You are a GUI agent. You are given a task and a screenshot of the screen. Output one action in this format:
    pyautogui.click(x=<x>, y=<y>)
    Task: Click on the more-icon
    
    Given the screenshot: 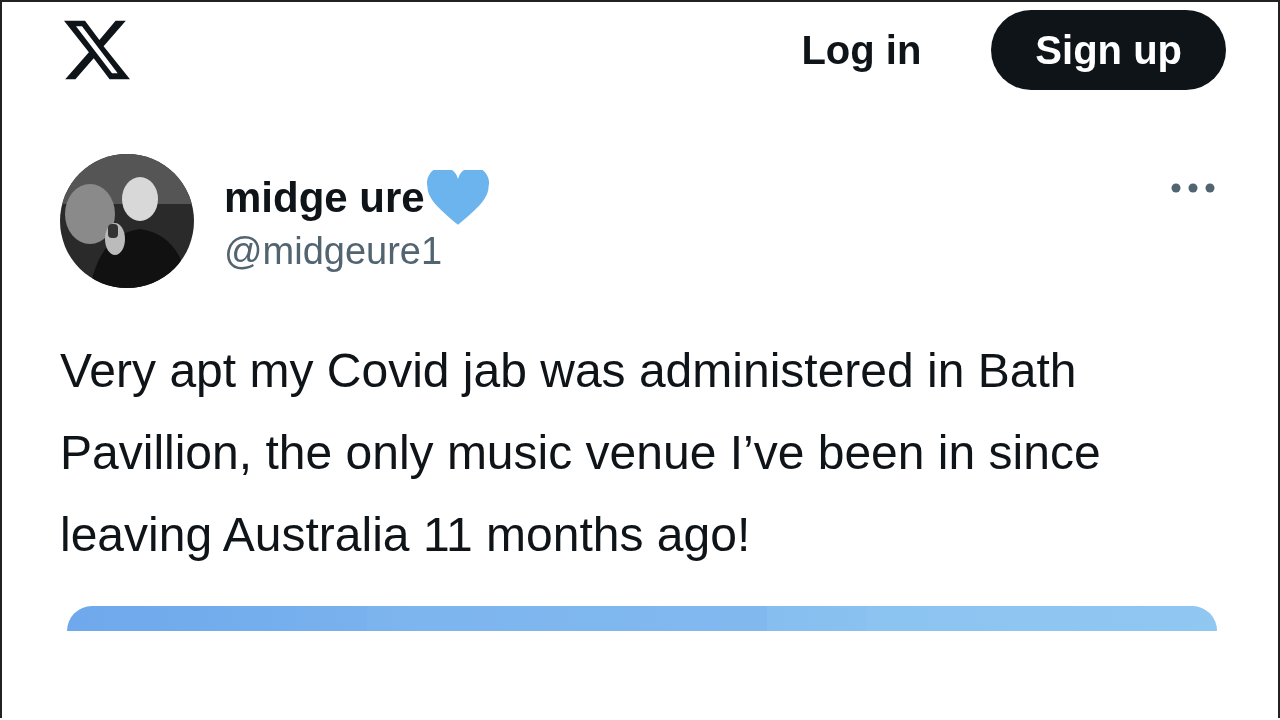 What is the action you would take?
    pyautogui.click(x=1193, y=188)
    